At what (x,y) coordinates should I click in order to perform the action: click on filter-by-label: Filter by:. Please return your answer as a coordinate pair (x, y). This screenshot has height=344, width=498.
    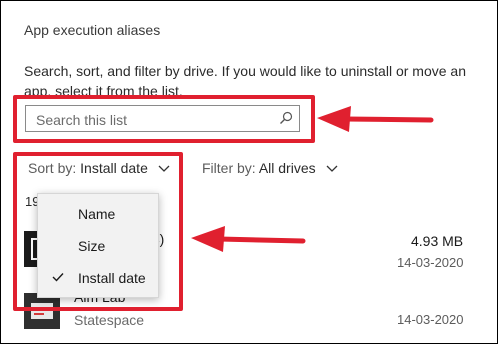
    Looking at the image, I should click on (229, 168).